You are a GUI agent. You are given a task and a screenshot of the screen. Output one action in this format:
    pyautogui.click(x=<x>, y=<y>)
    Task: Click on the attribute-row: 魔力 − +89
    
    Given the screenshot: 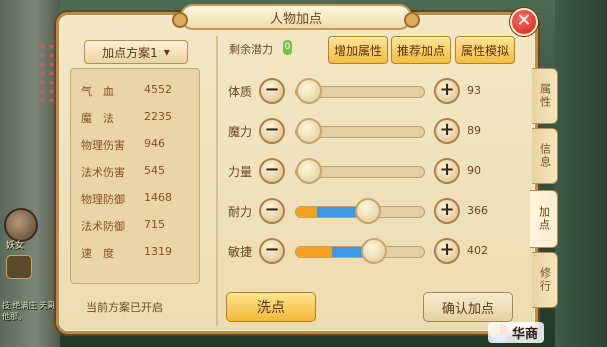 What is the action you would take?
    pyautogui.click(x=358, y=131)
    